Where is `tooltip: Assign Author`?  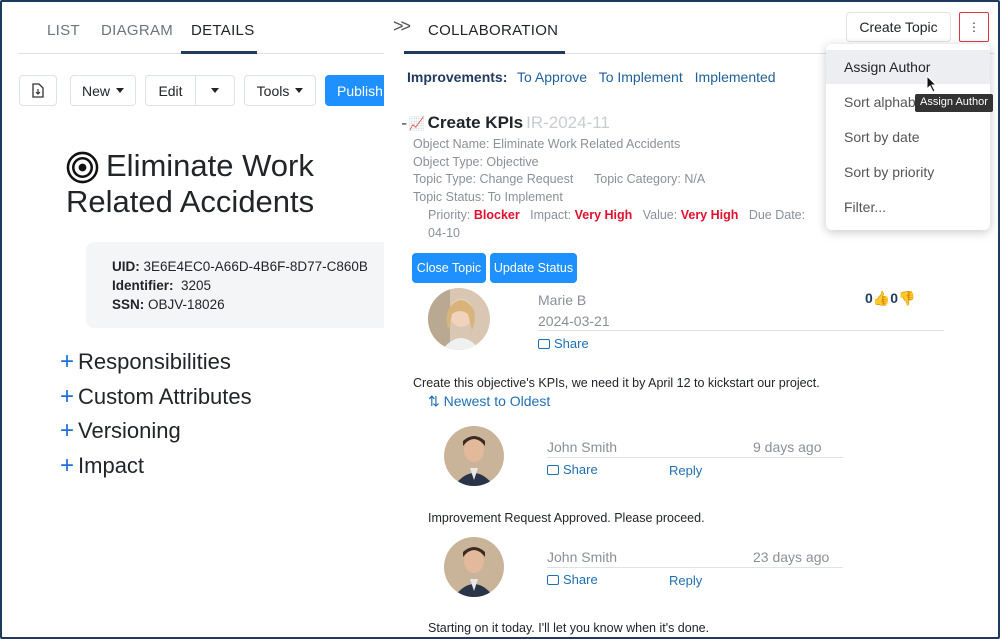 tooltip: Assign Author is located at coordinates (954, 103).